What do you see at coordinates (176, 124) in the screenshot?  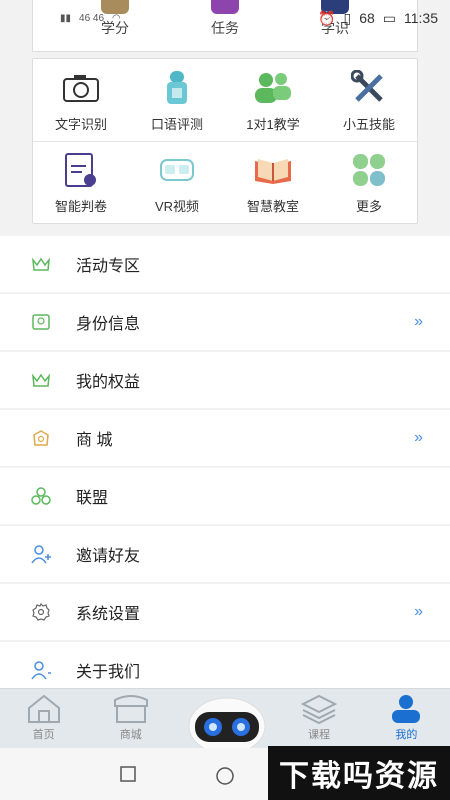 I see `grid-label: 口语评测` at bounding box center [176, 124].